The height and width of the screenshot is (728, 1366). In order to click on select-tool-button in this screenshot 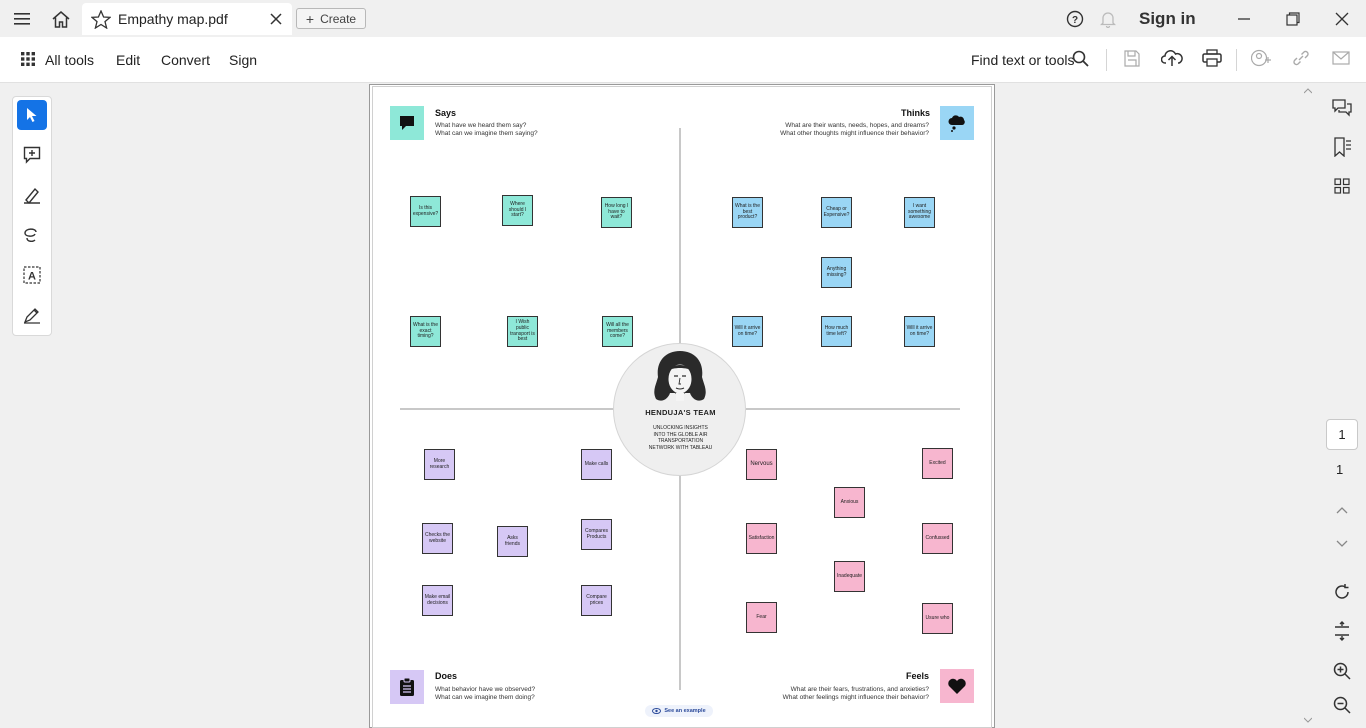, I will do `click(32, 115)`.